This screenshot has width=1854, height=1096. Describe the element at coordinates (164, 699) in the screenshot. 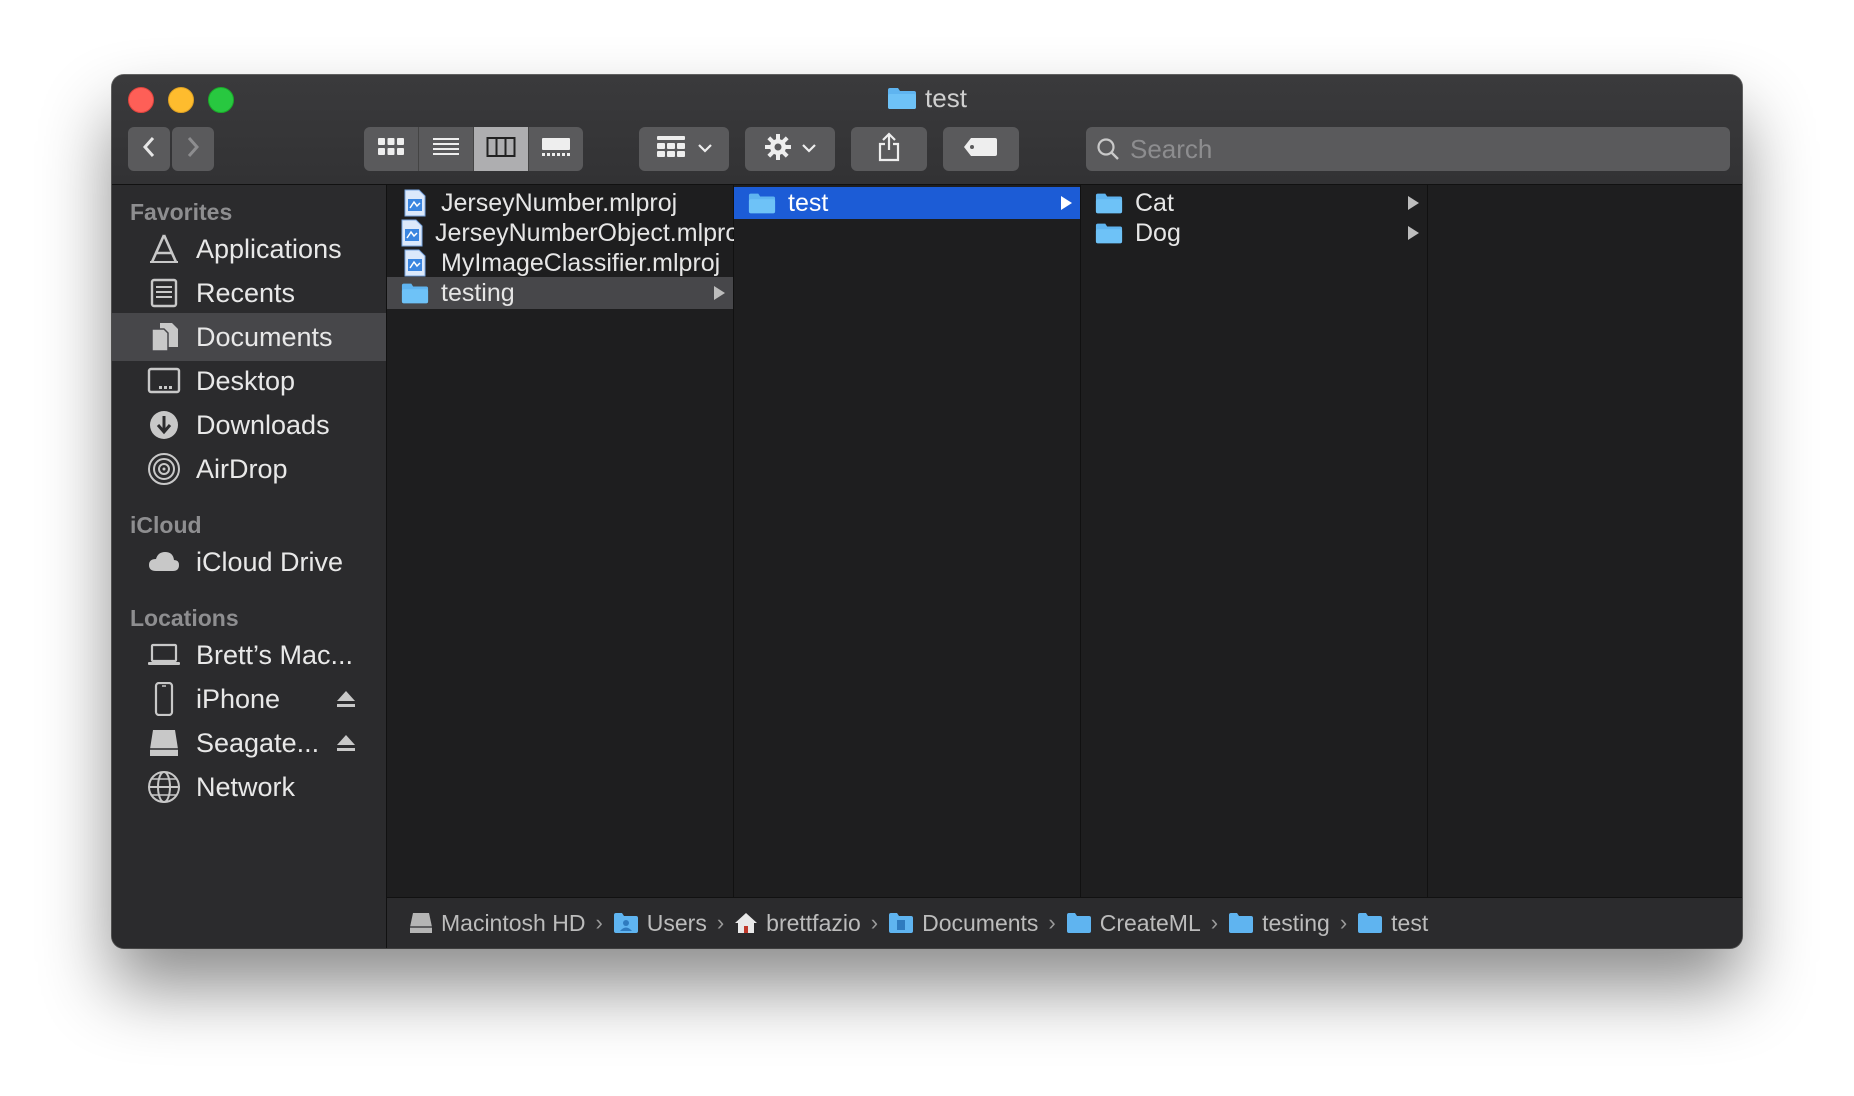

I see `iphone-icon` at that location.